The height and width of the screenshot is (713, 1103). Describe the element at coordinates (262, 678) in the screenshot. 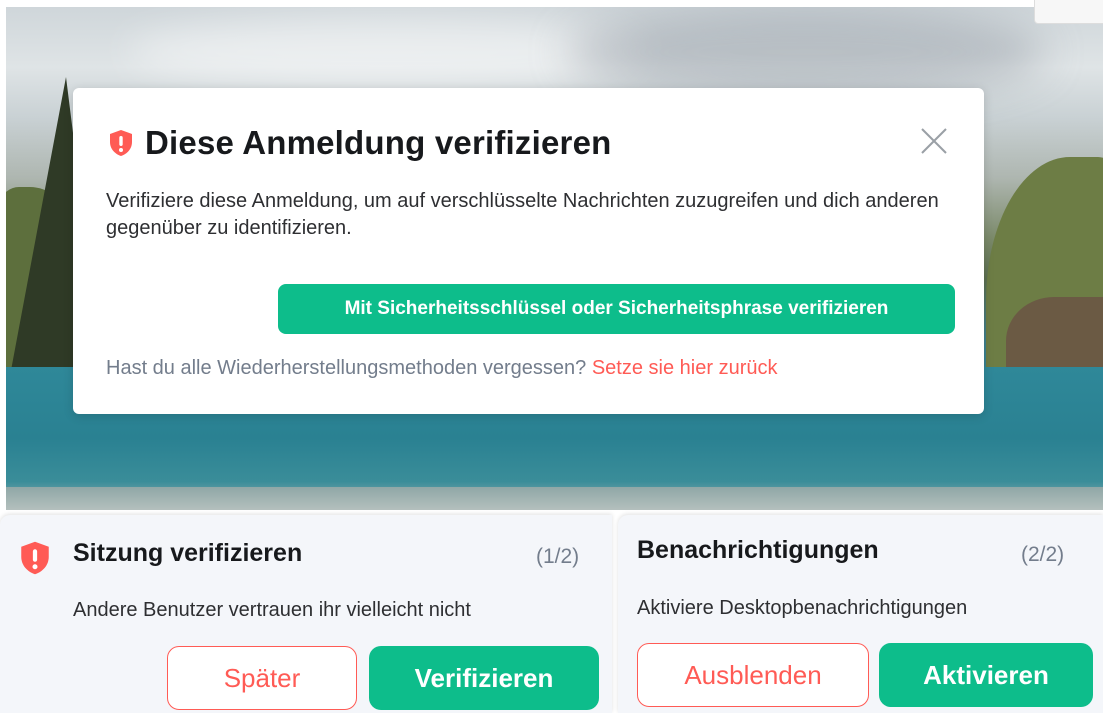

I see `later-button: Später` at that location.